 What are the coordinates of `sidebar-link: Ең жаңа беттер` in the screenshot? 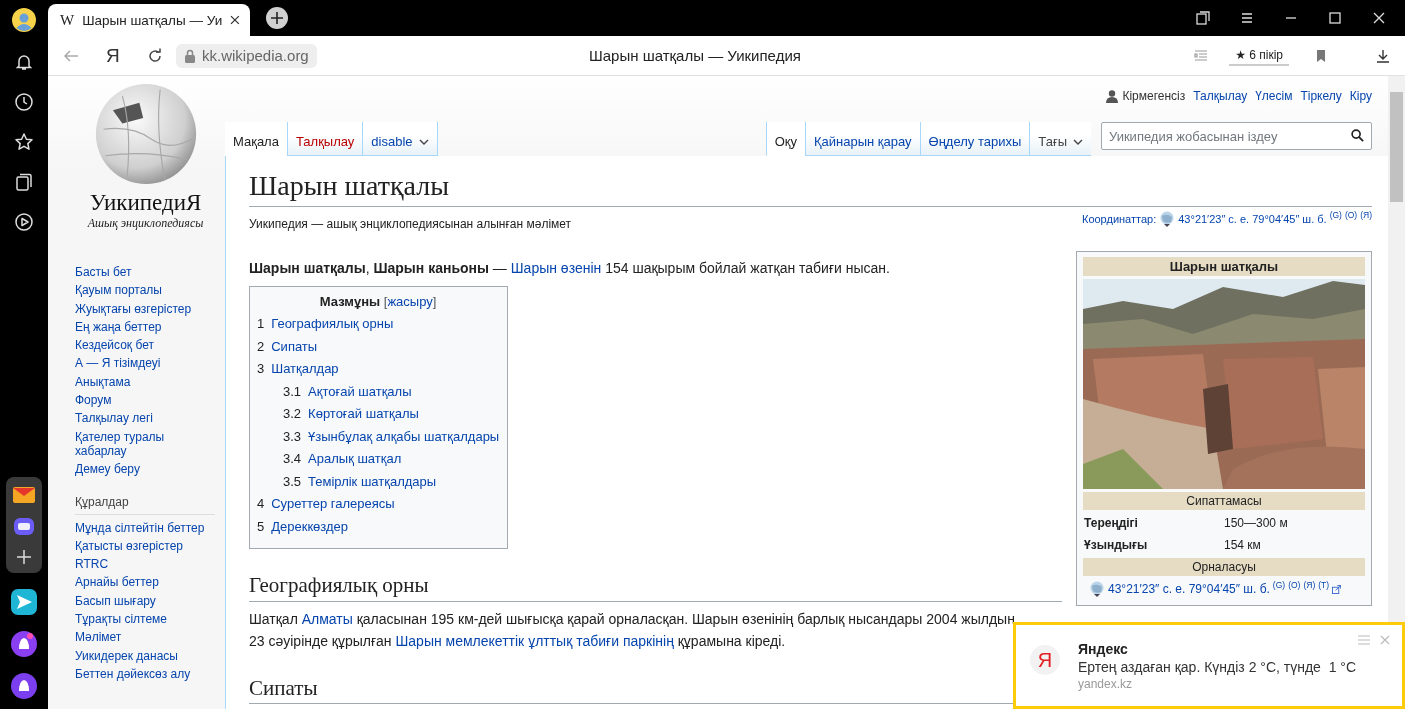 It's located at (145, 327).